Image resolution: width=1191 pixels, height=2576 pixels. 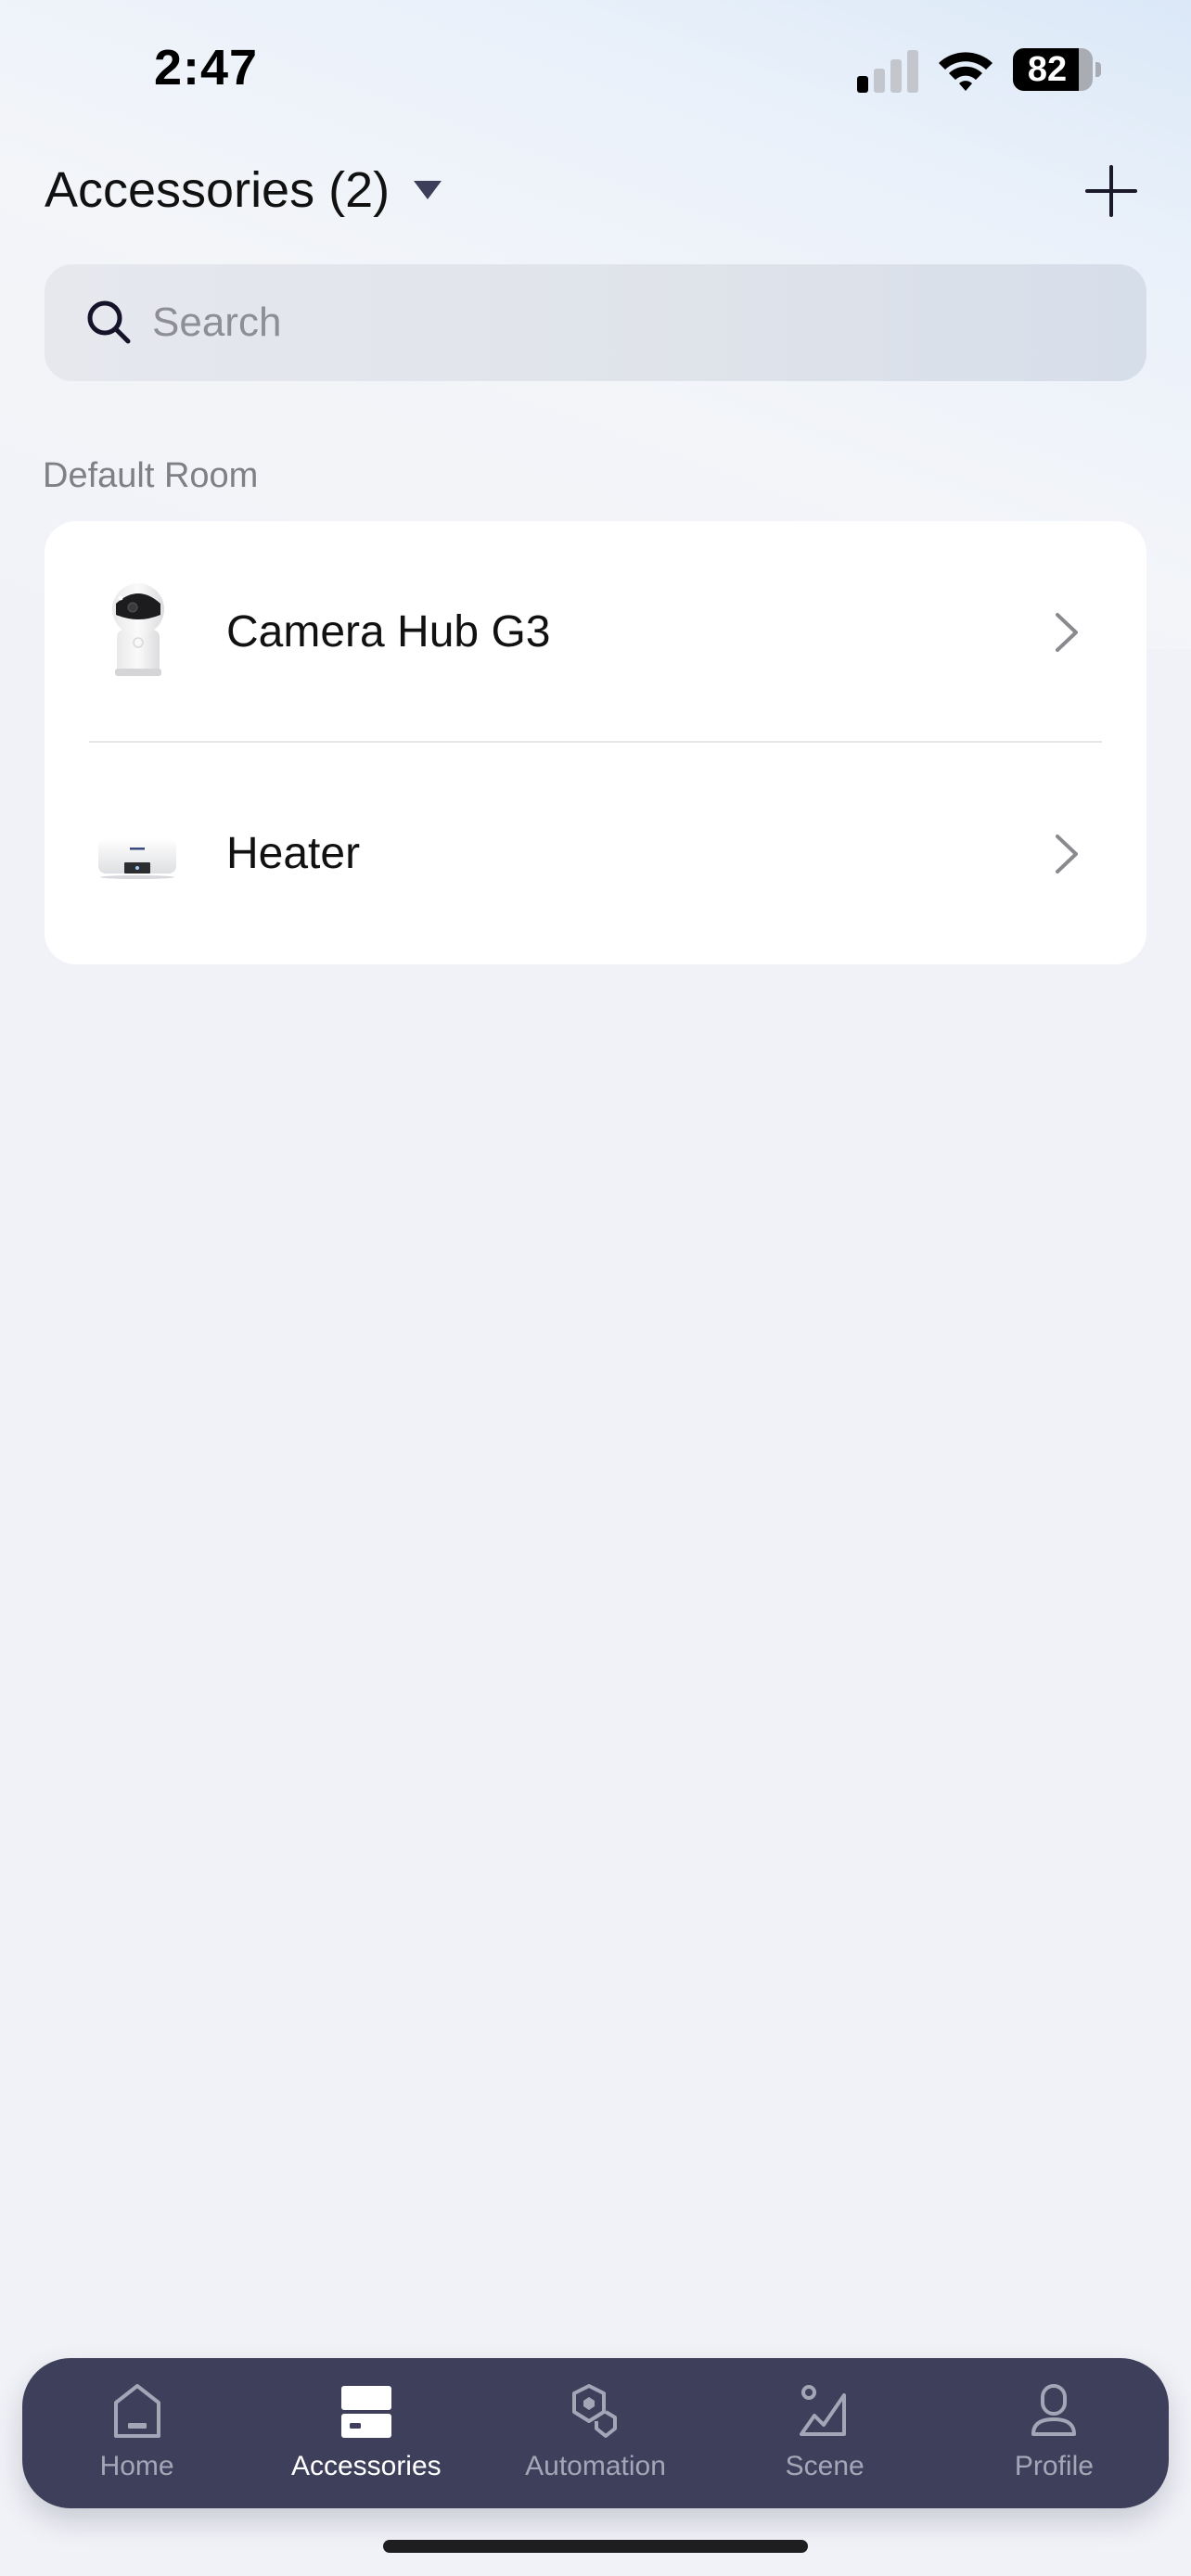 I want to click on search-bar, so click(x=595, y=323).